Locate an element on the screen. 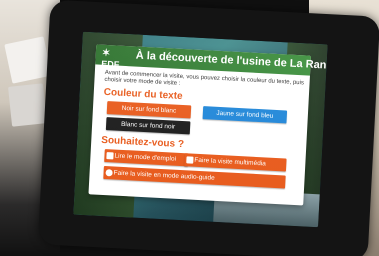 The image size is (379, 256). section-wish: Souhaitez-vous ? is located at coordinates (143, 142).